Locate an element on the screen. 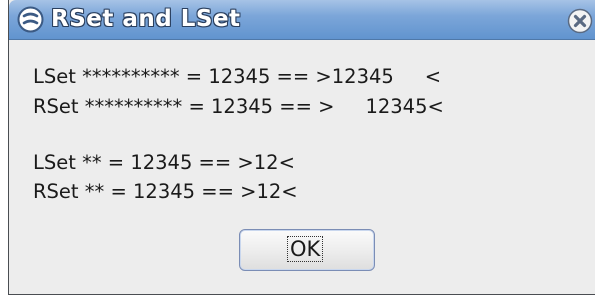 Image resolution: width=595 pixels, height=295 pixels. window-title: RSet and LSet is located at coordinates (146, 19).